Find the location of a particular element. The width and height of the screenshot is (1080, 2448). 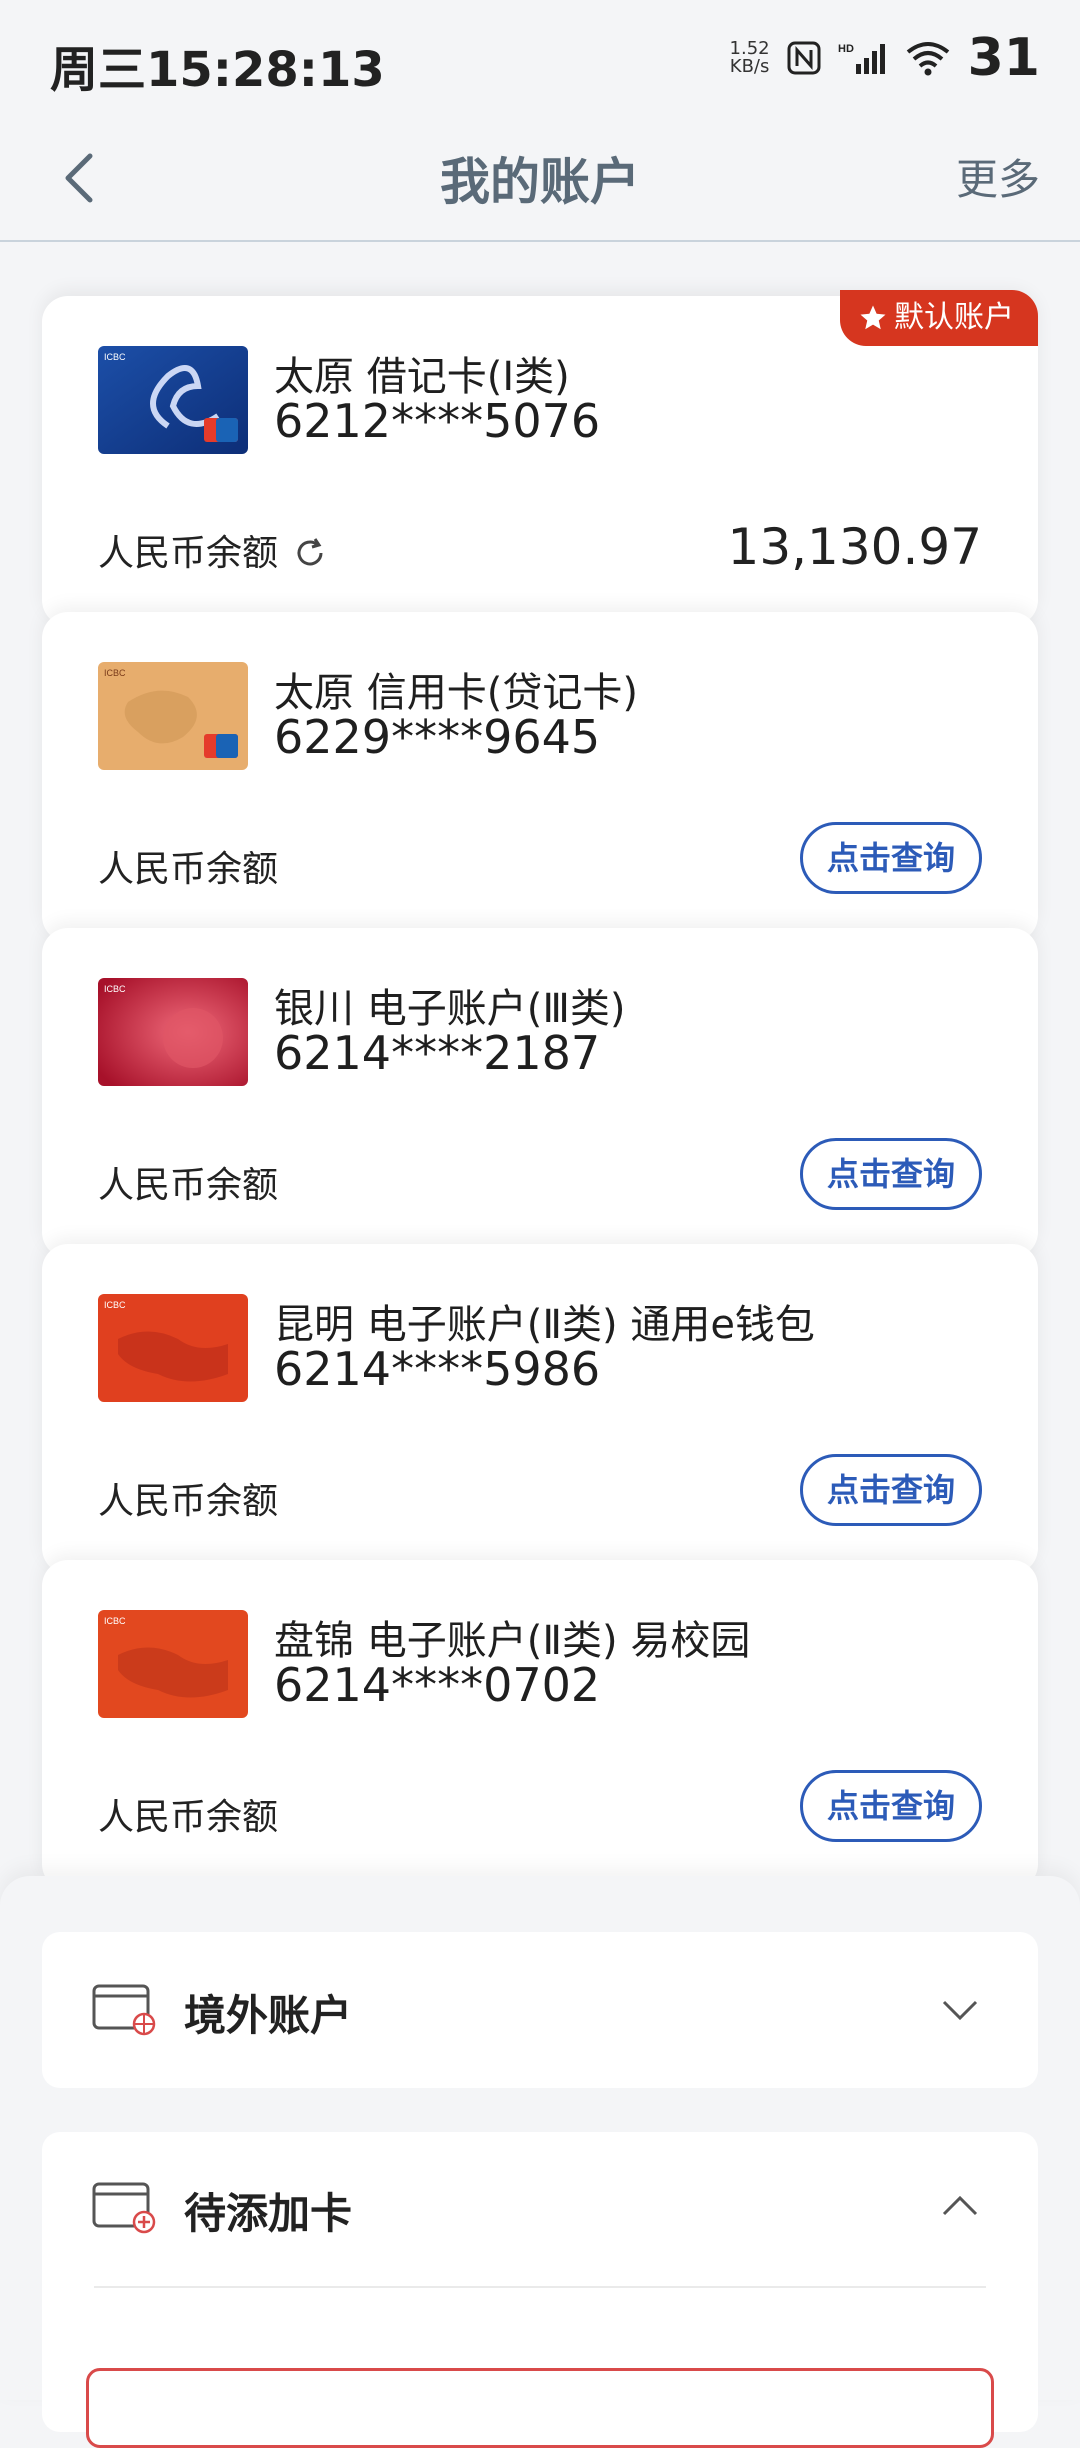

app-header: 我的账户 更多 is located at coordinates (540, 181).